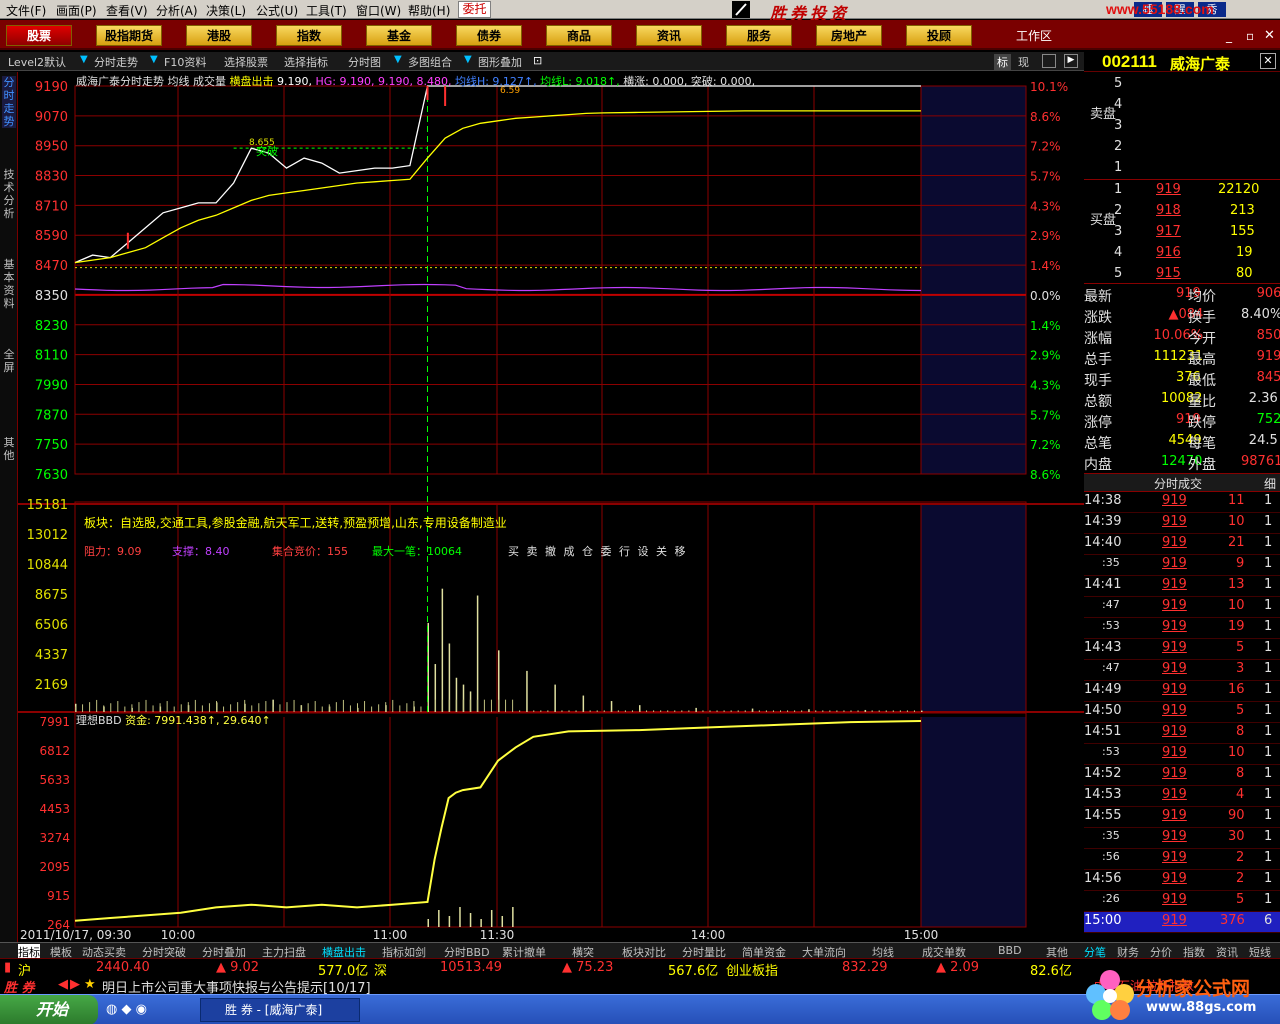 The height and width of the screenshot is (1024, 1280). I want to click on buy-price: 918, so click(1168, 210).